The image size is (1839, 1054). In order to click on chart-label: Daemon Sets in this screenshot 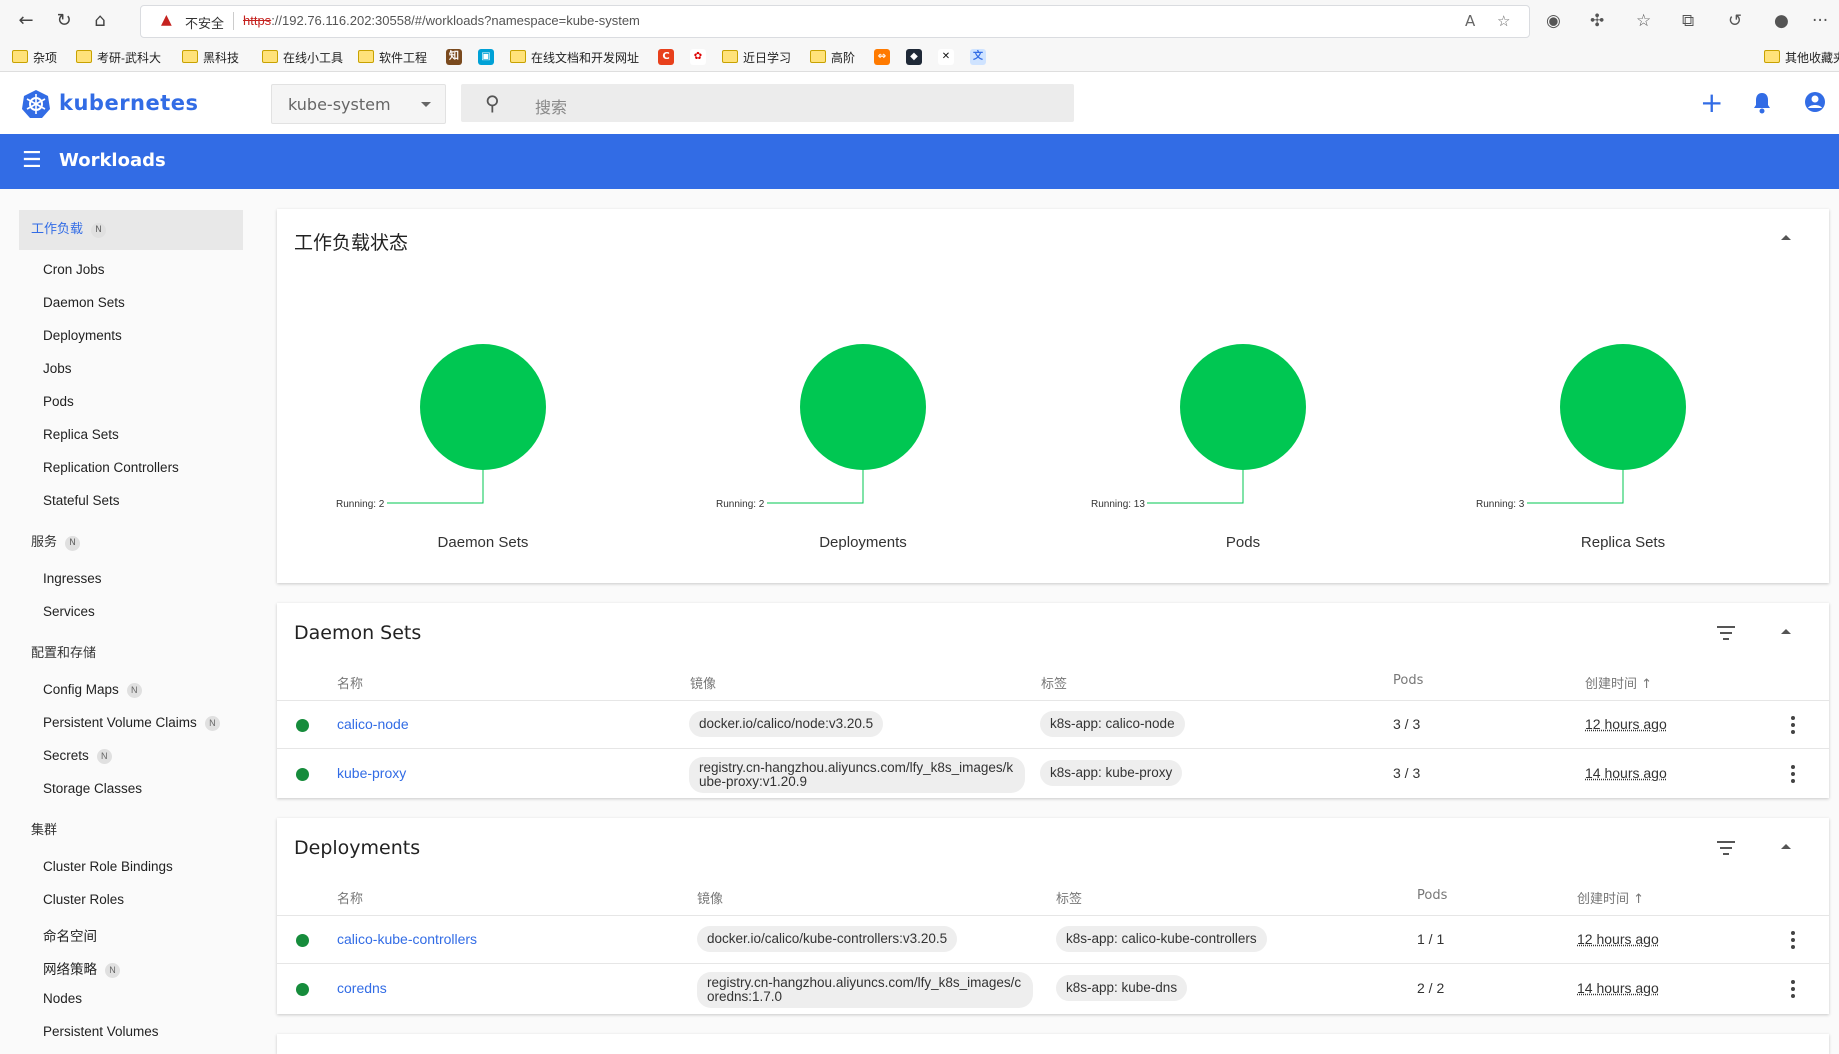, I will do `click(483, 542)`.